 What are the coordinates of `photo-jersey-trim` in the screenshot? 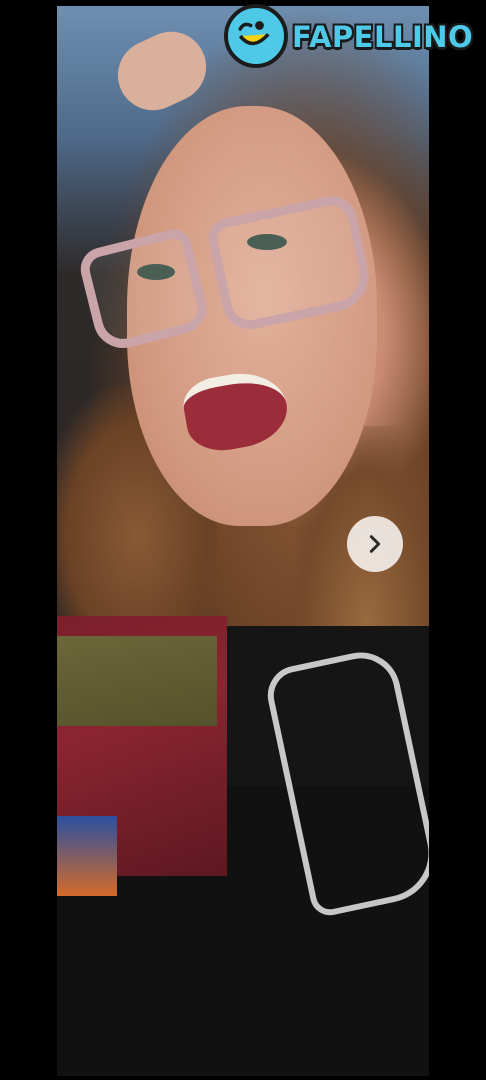 It's located at (87, 856).